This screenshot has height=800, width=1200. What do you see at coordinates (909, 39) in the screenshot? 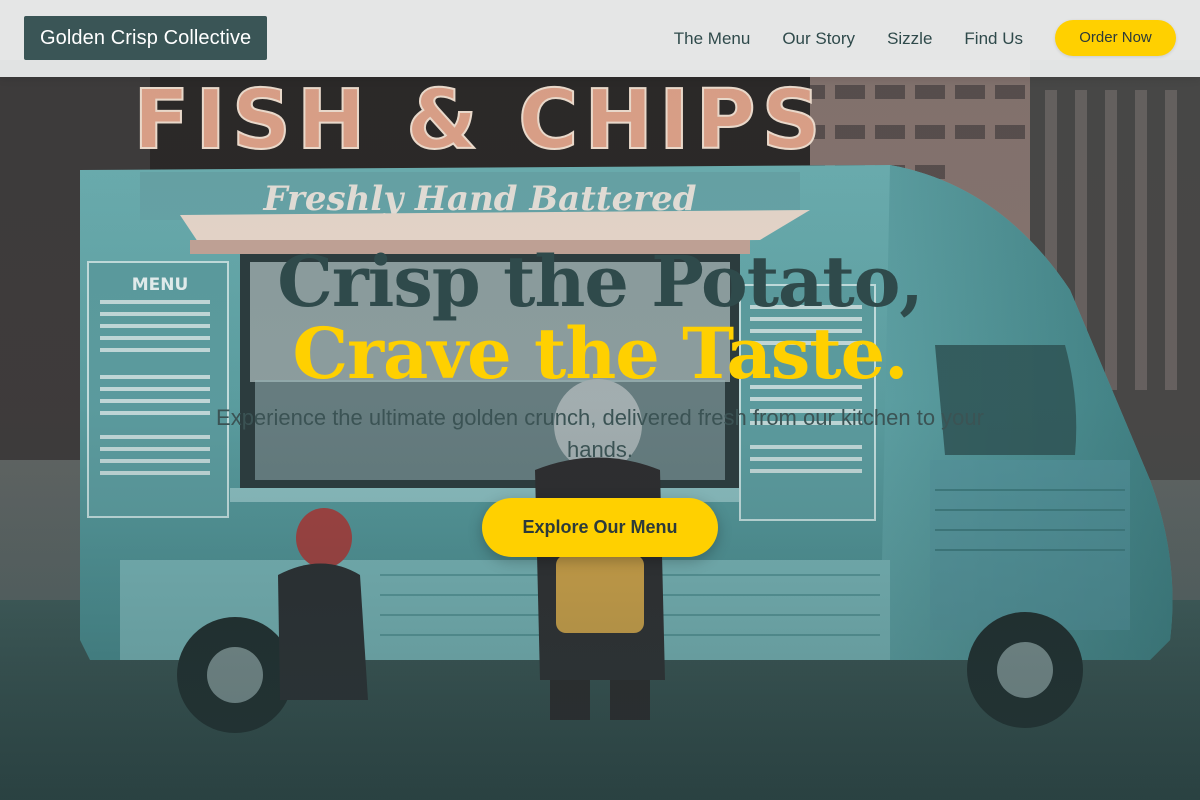
I see `nav-link-sizzle: Sizzle` at bounding box center [909, 39].